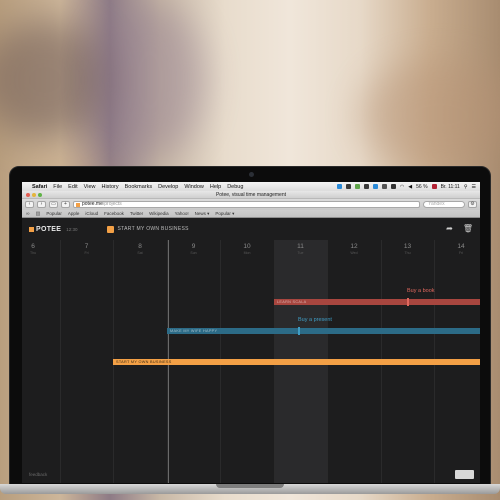  What do you see at coordinates (251, 229) in the screenshot?
I see `app-header: POTEE 12:30 START MY OWN BUSINESS ➦ 🗑` at bounding box center [251, 229].